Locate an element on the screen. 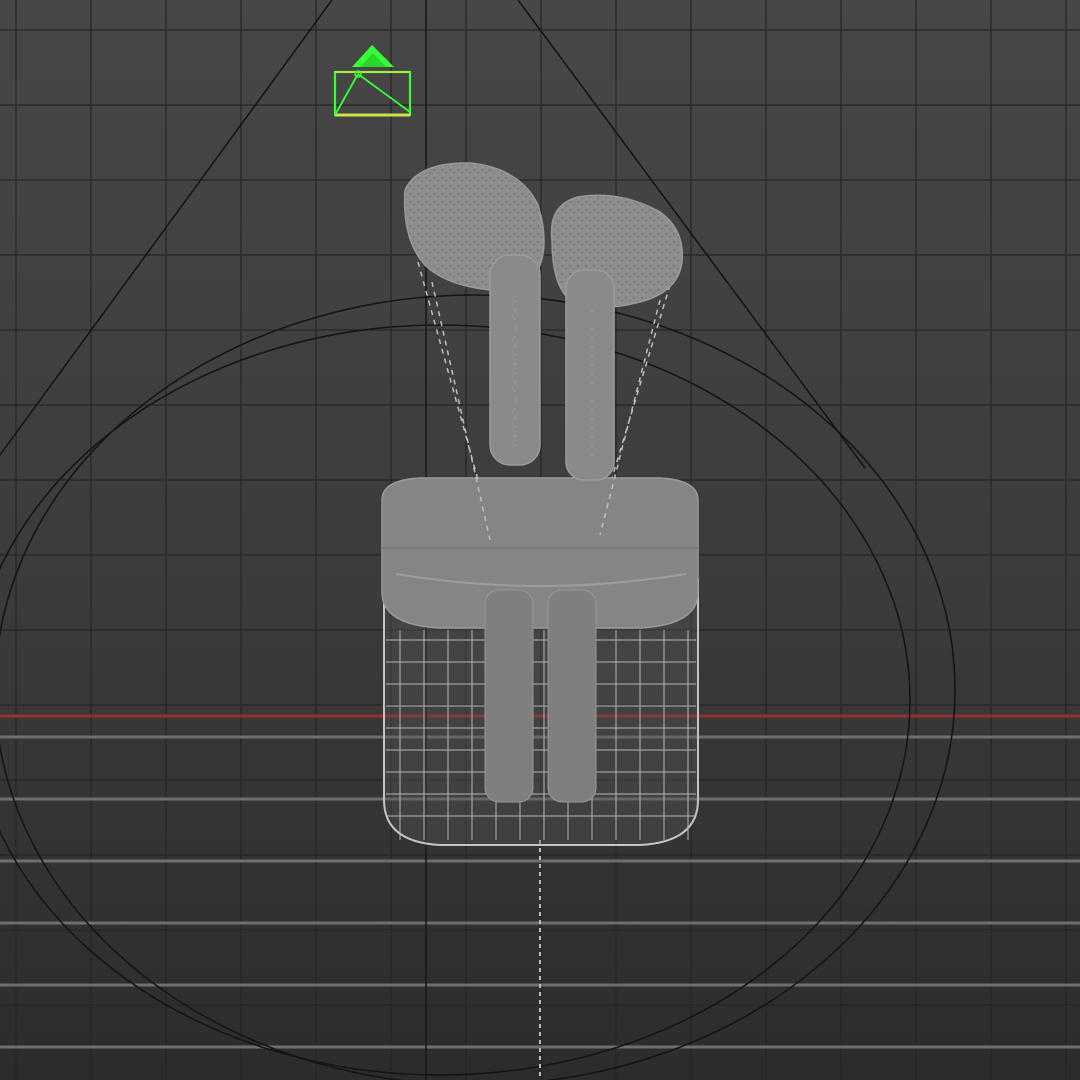 This screenshot has width=1080, height=1080. airpod-right is located at coordinates (617, 337).